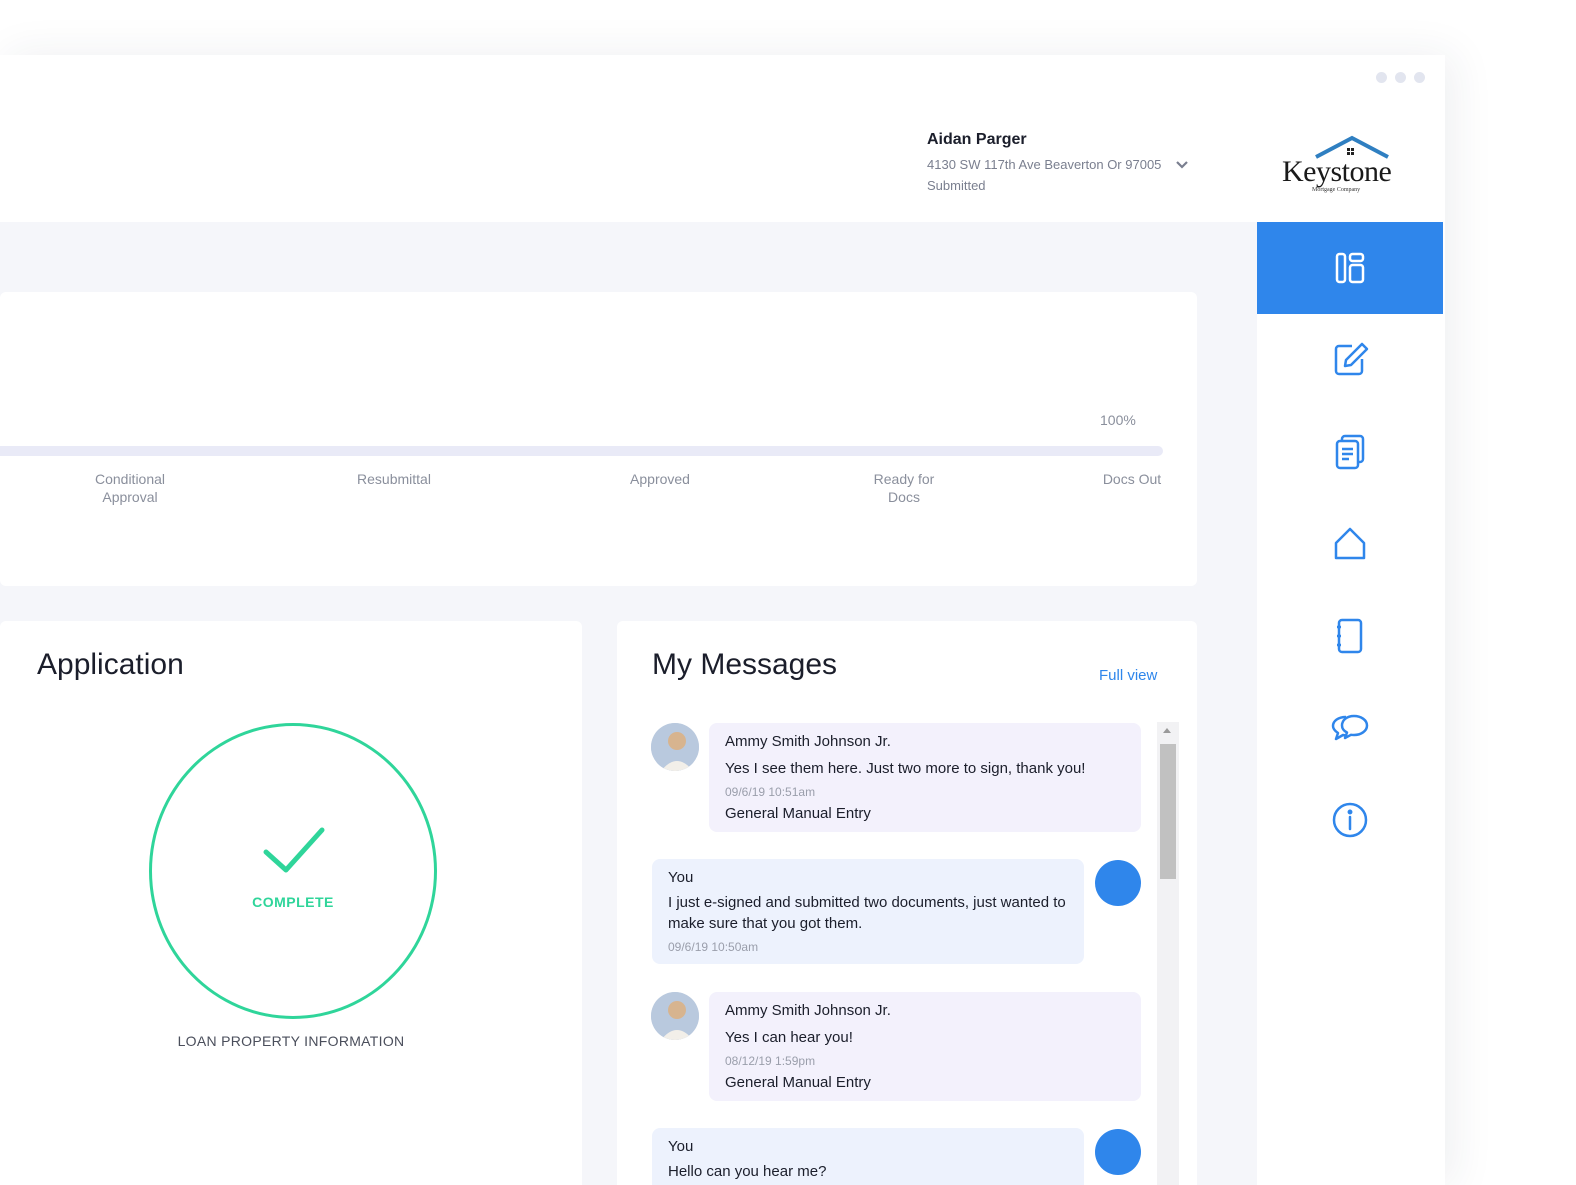 The image size is (1576, 1185). Describe the element at coordinates (770, 1061) in the screenshot. I see `message-time: 08/12/19 1:59pm` at that location.